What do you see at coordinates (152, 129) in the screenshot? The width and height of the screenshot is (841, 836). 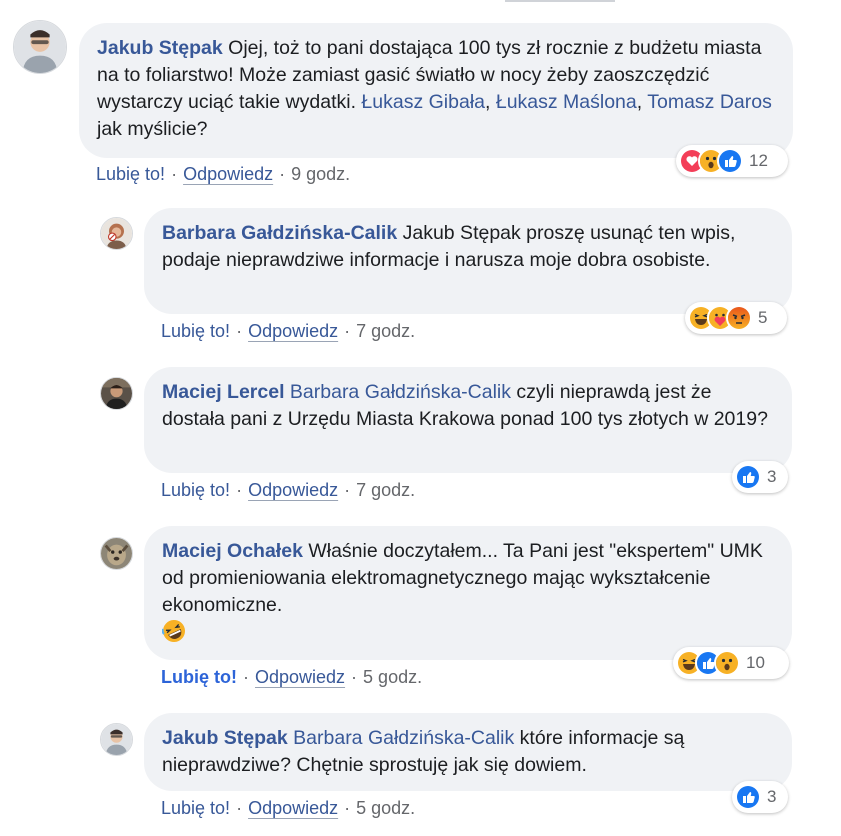 I see `comment-text: jak myślicie?` at bounding box center [152, 129].